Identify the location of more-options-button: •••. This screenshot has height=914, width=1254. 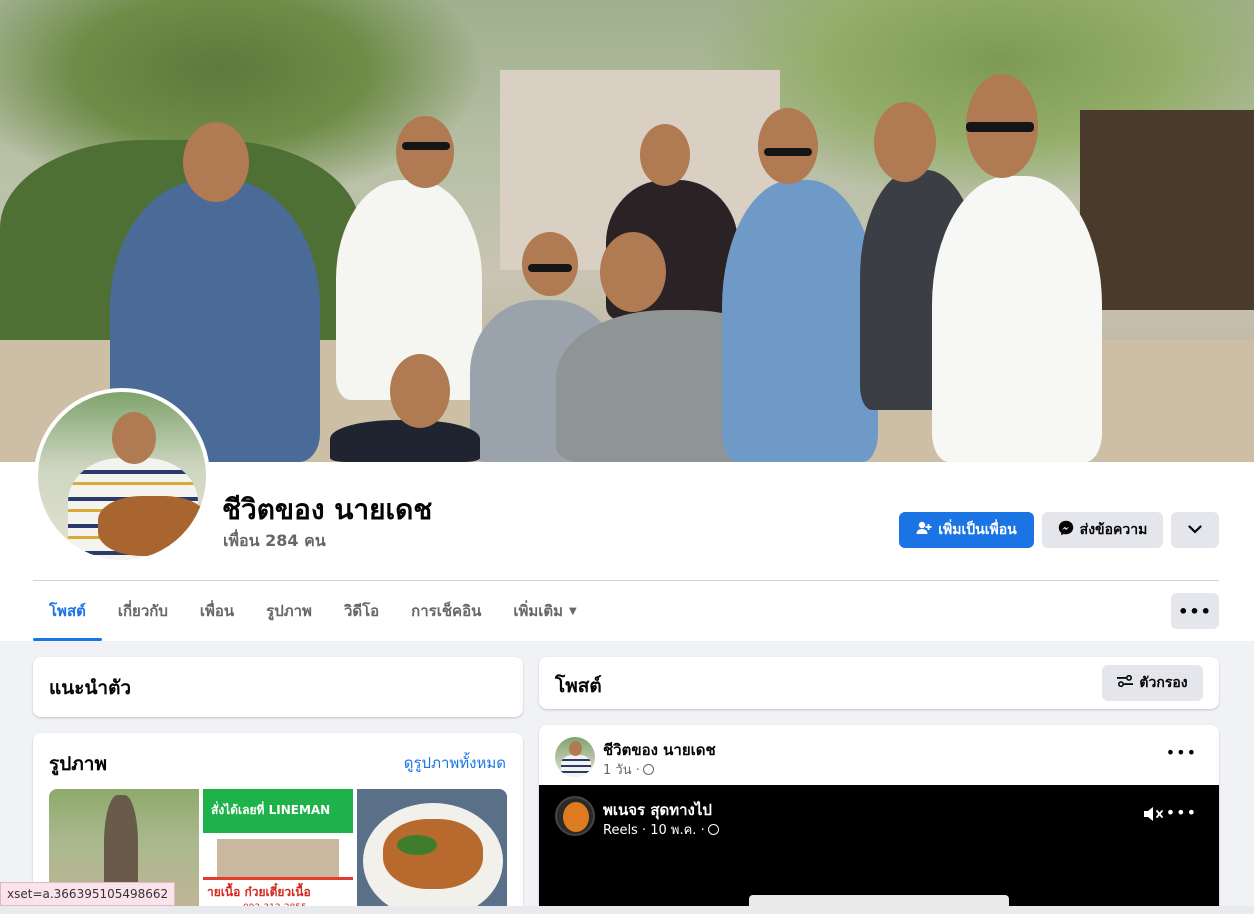
(1195, 611).